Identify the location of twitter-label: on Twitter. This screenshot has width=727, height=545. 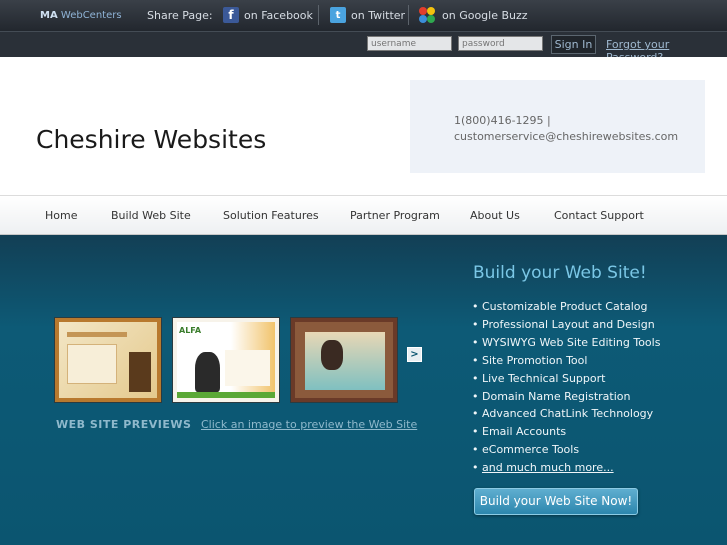
(378, 15).